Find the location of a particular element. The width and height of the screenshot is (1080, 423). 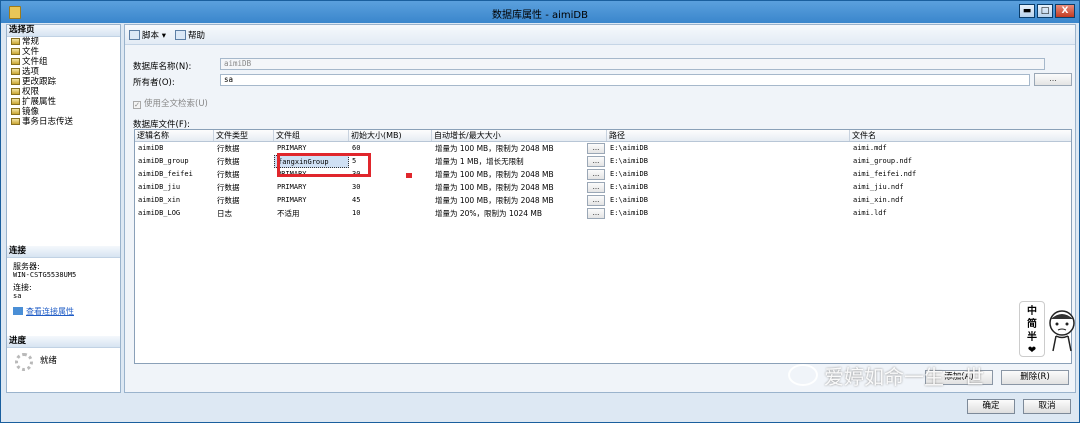

column-header-file-type: 文件类型 is located at coordinates (244, 135).